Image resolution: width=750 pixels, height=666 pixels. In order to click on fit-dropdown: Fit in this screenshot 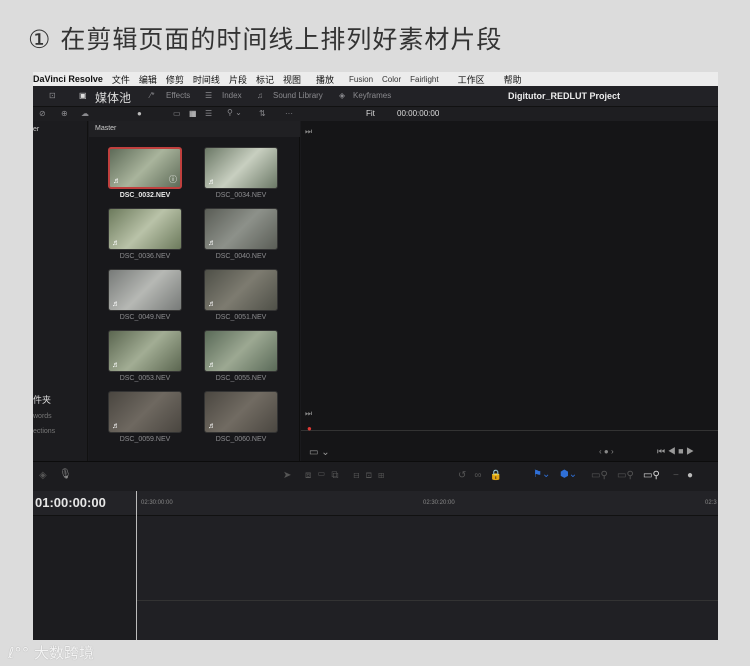, I will do `click(370, 113)`.